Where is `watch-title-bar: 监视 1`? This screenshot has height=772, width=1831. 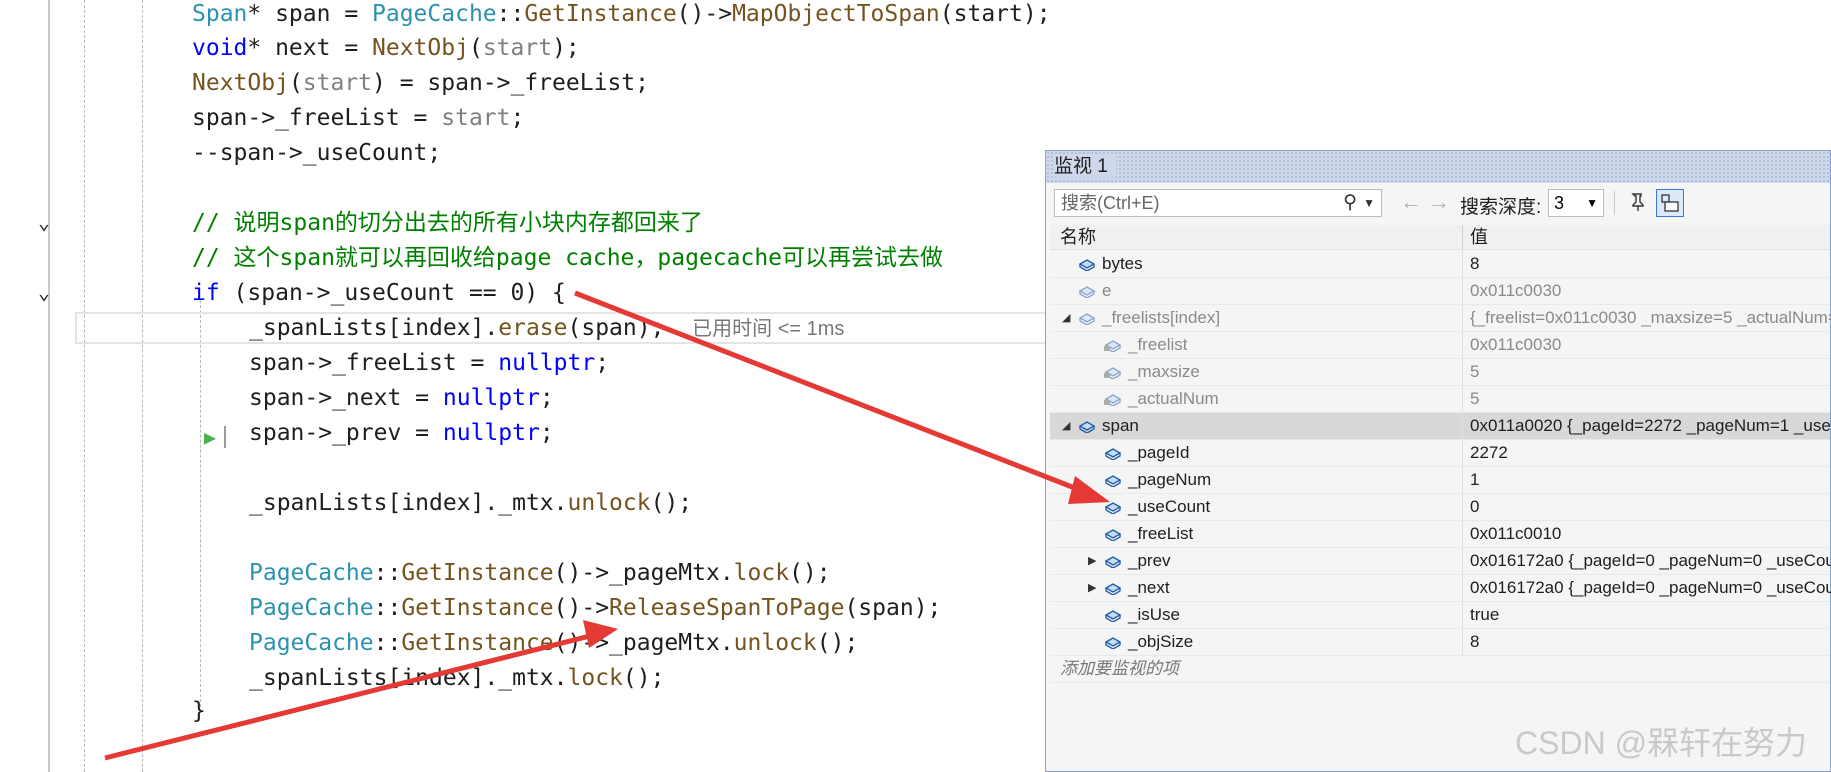
watch-title-bar: 监视 1 is located at coordinates (1438, 167).